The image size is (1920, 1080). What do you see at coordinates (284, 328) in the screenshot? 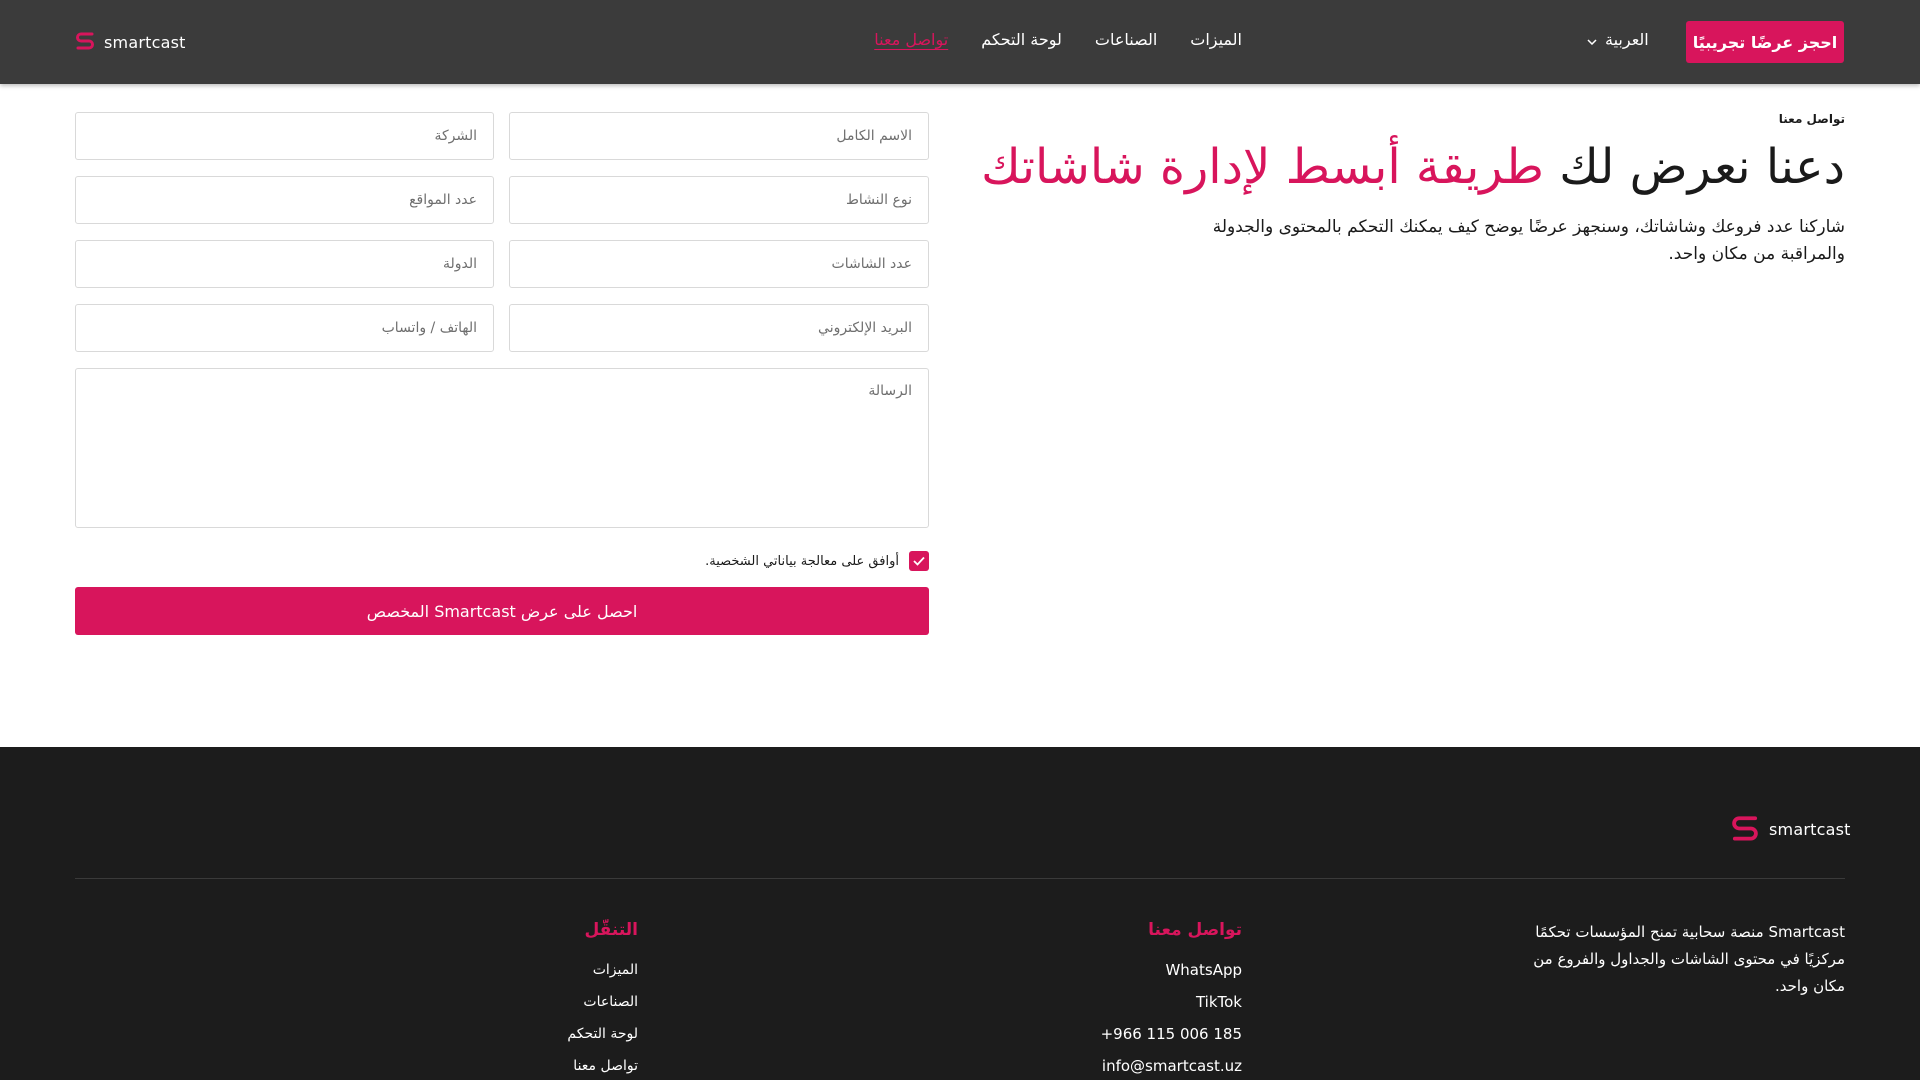
I see `phone-input` at bounding box center [284, 328].